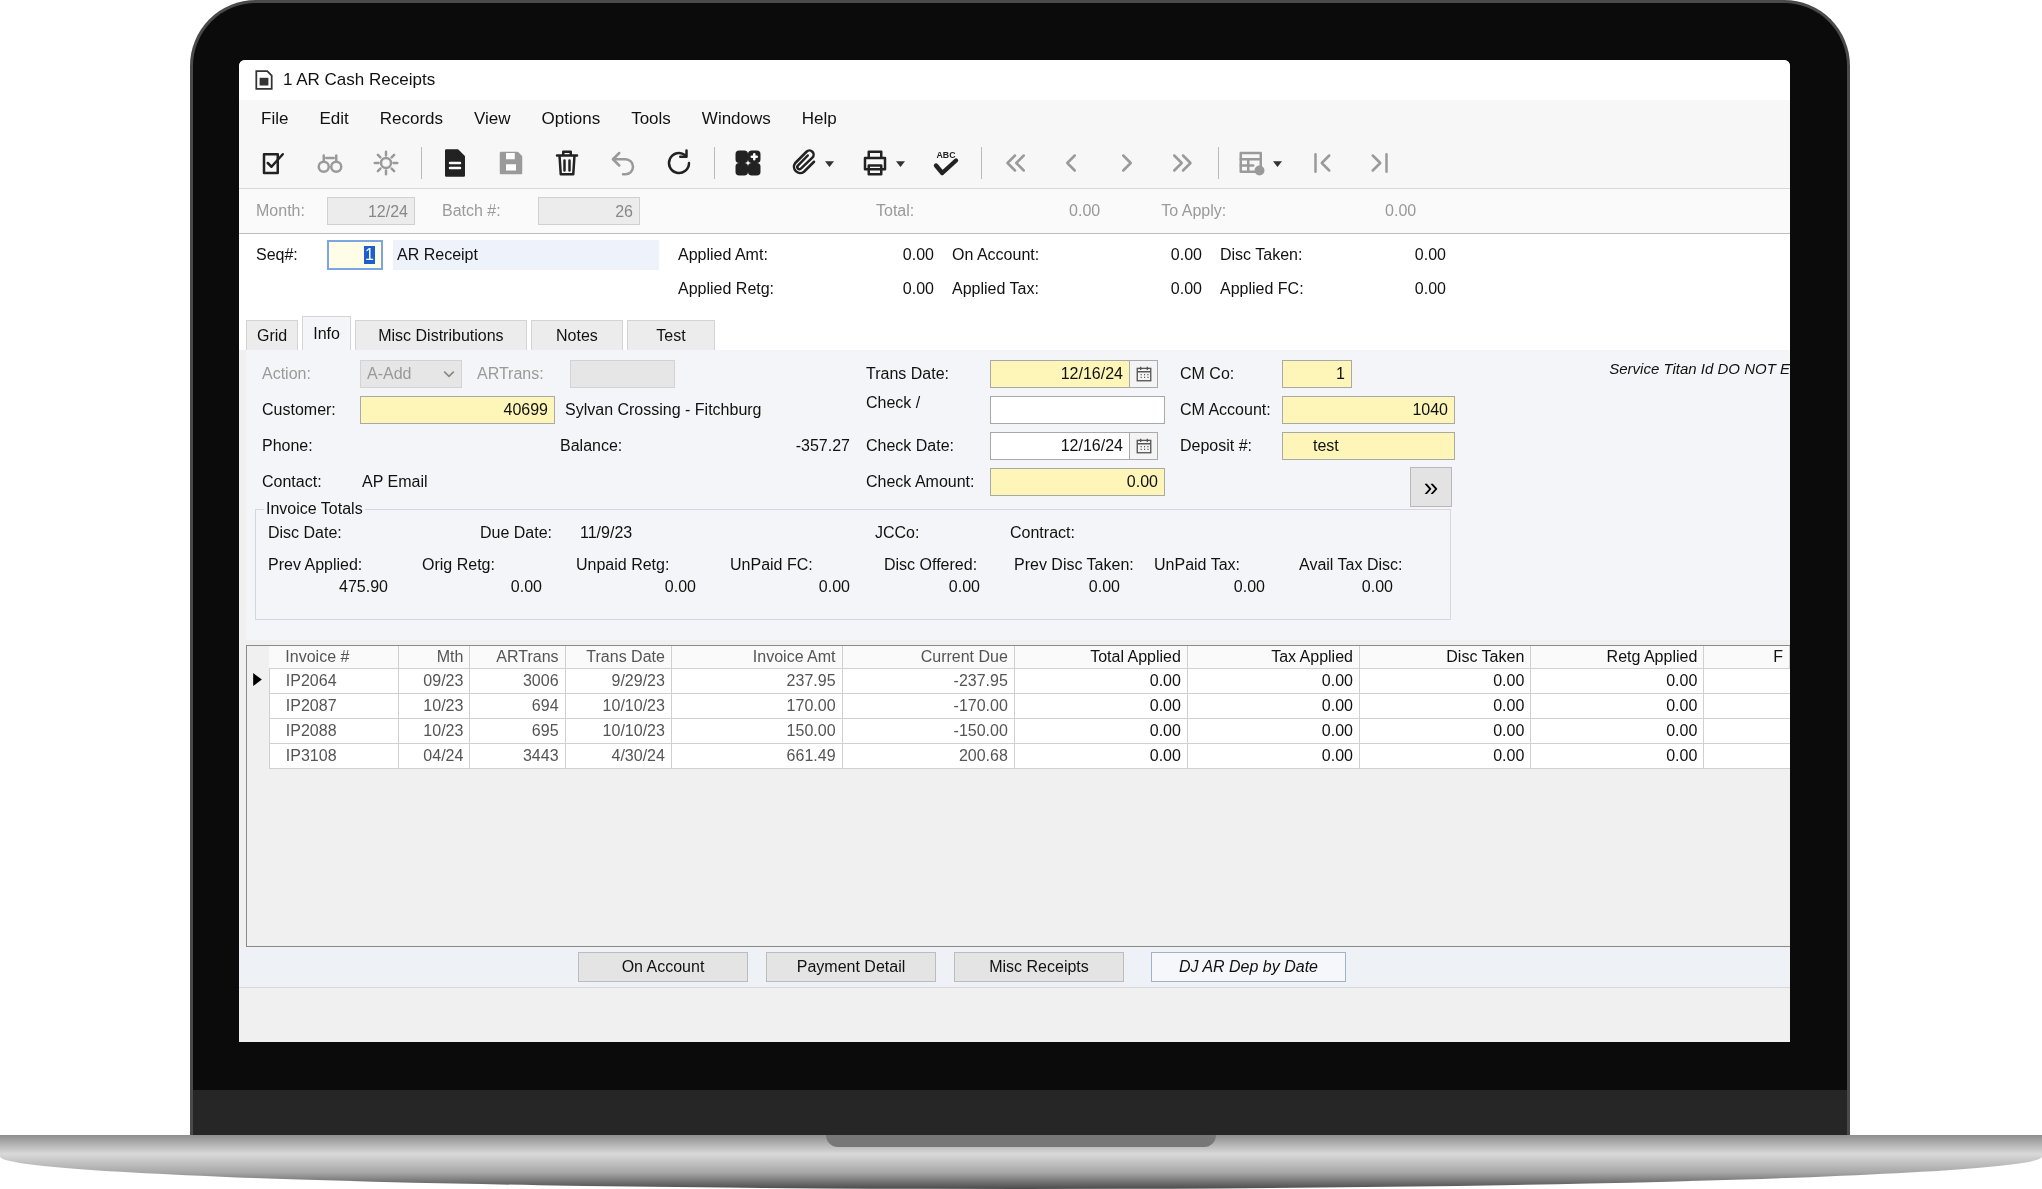  What do you see at coordinates (618, 756) in the screenshot?
I see `table-cell: 4/30/24` at bounding box center [618, 756].